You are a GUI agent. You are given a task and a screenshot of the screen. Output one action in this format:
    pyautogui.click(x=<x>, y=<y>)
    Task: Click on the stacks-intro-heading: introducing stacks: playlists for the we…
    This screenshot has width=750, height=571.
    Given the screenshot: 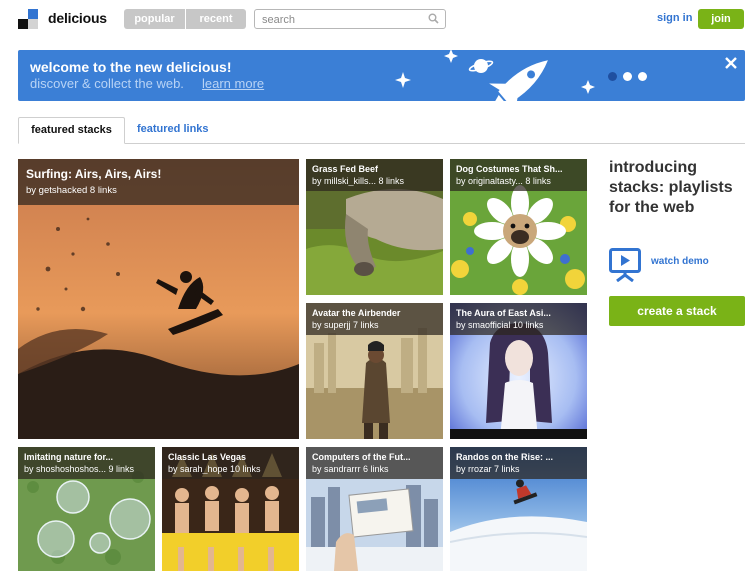 What is the action you would take?
    pyautogui.click(x=671, y=187)
    